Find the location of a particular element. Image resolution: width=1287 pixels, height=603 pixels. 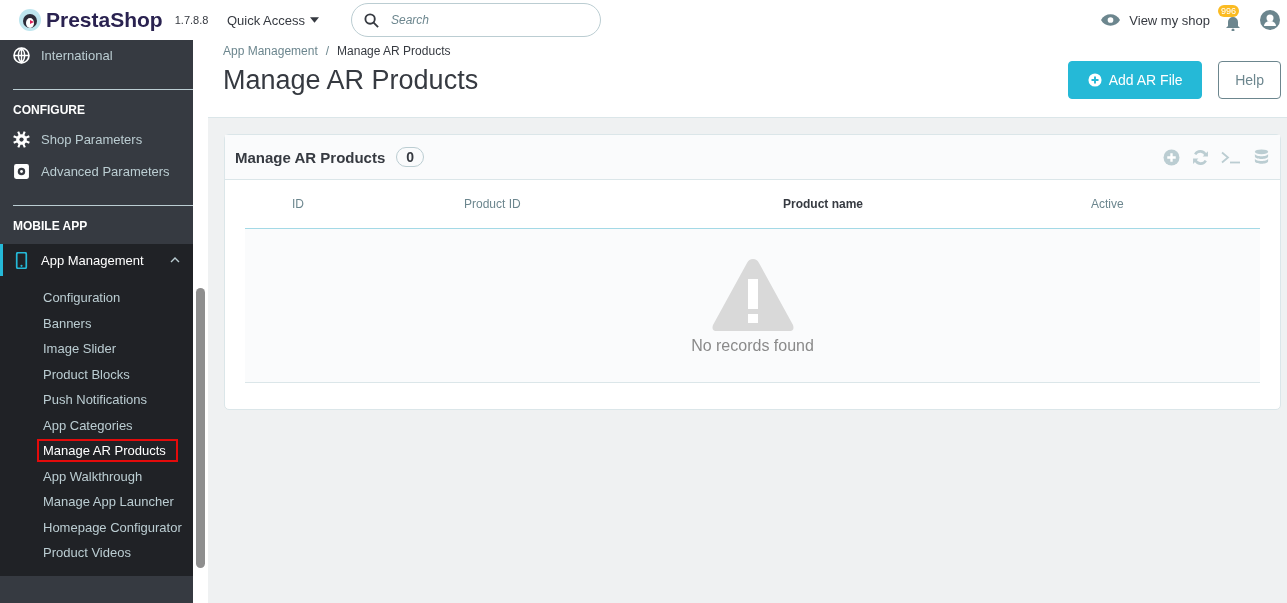

column-header: ID is located at coordinates (378, 204).